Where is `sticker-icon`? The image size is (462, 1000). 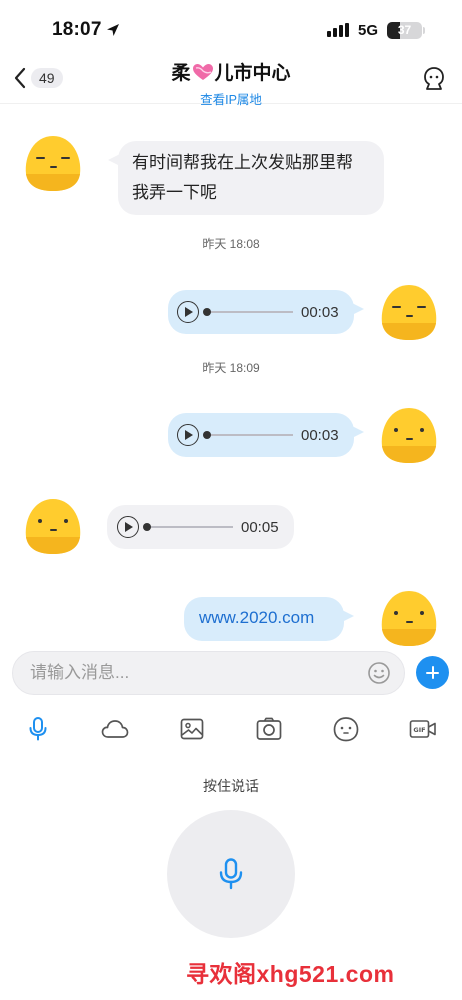
sticker-icon is located at coordinates (346, 729).